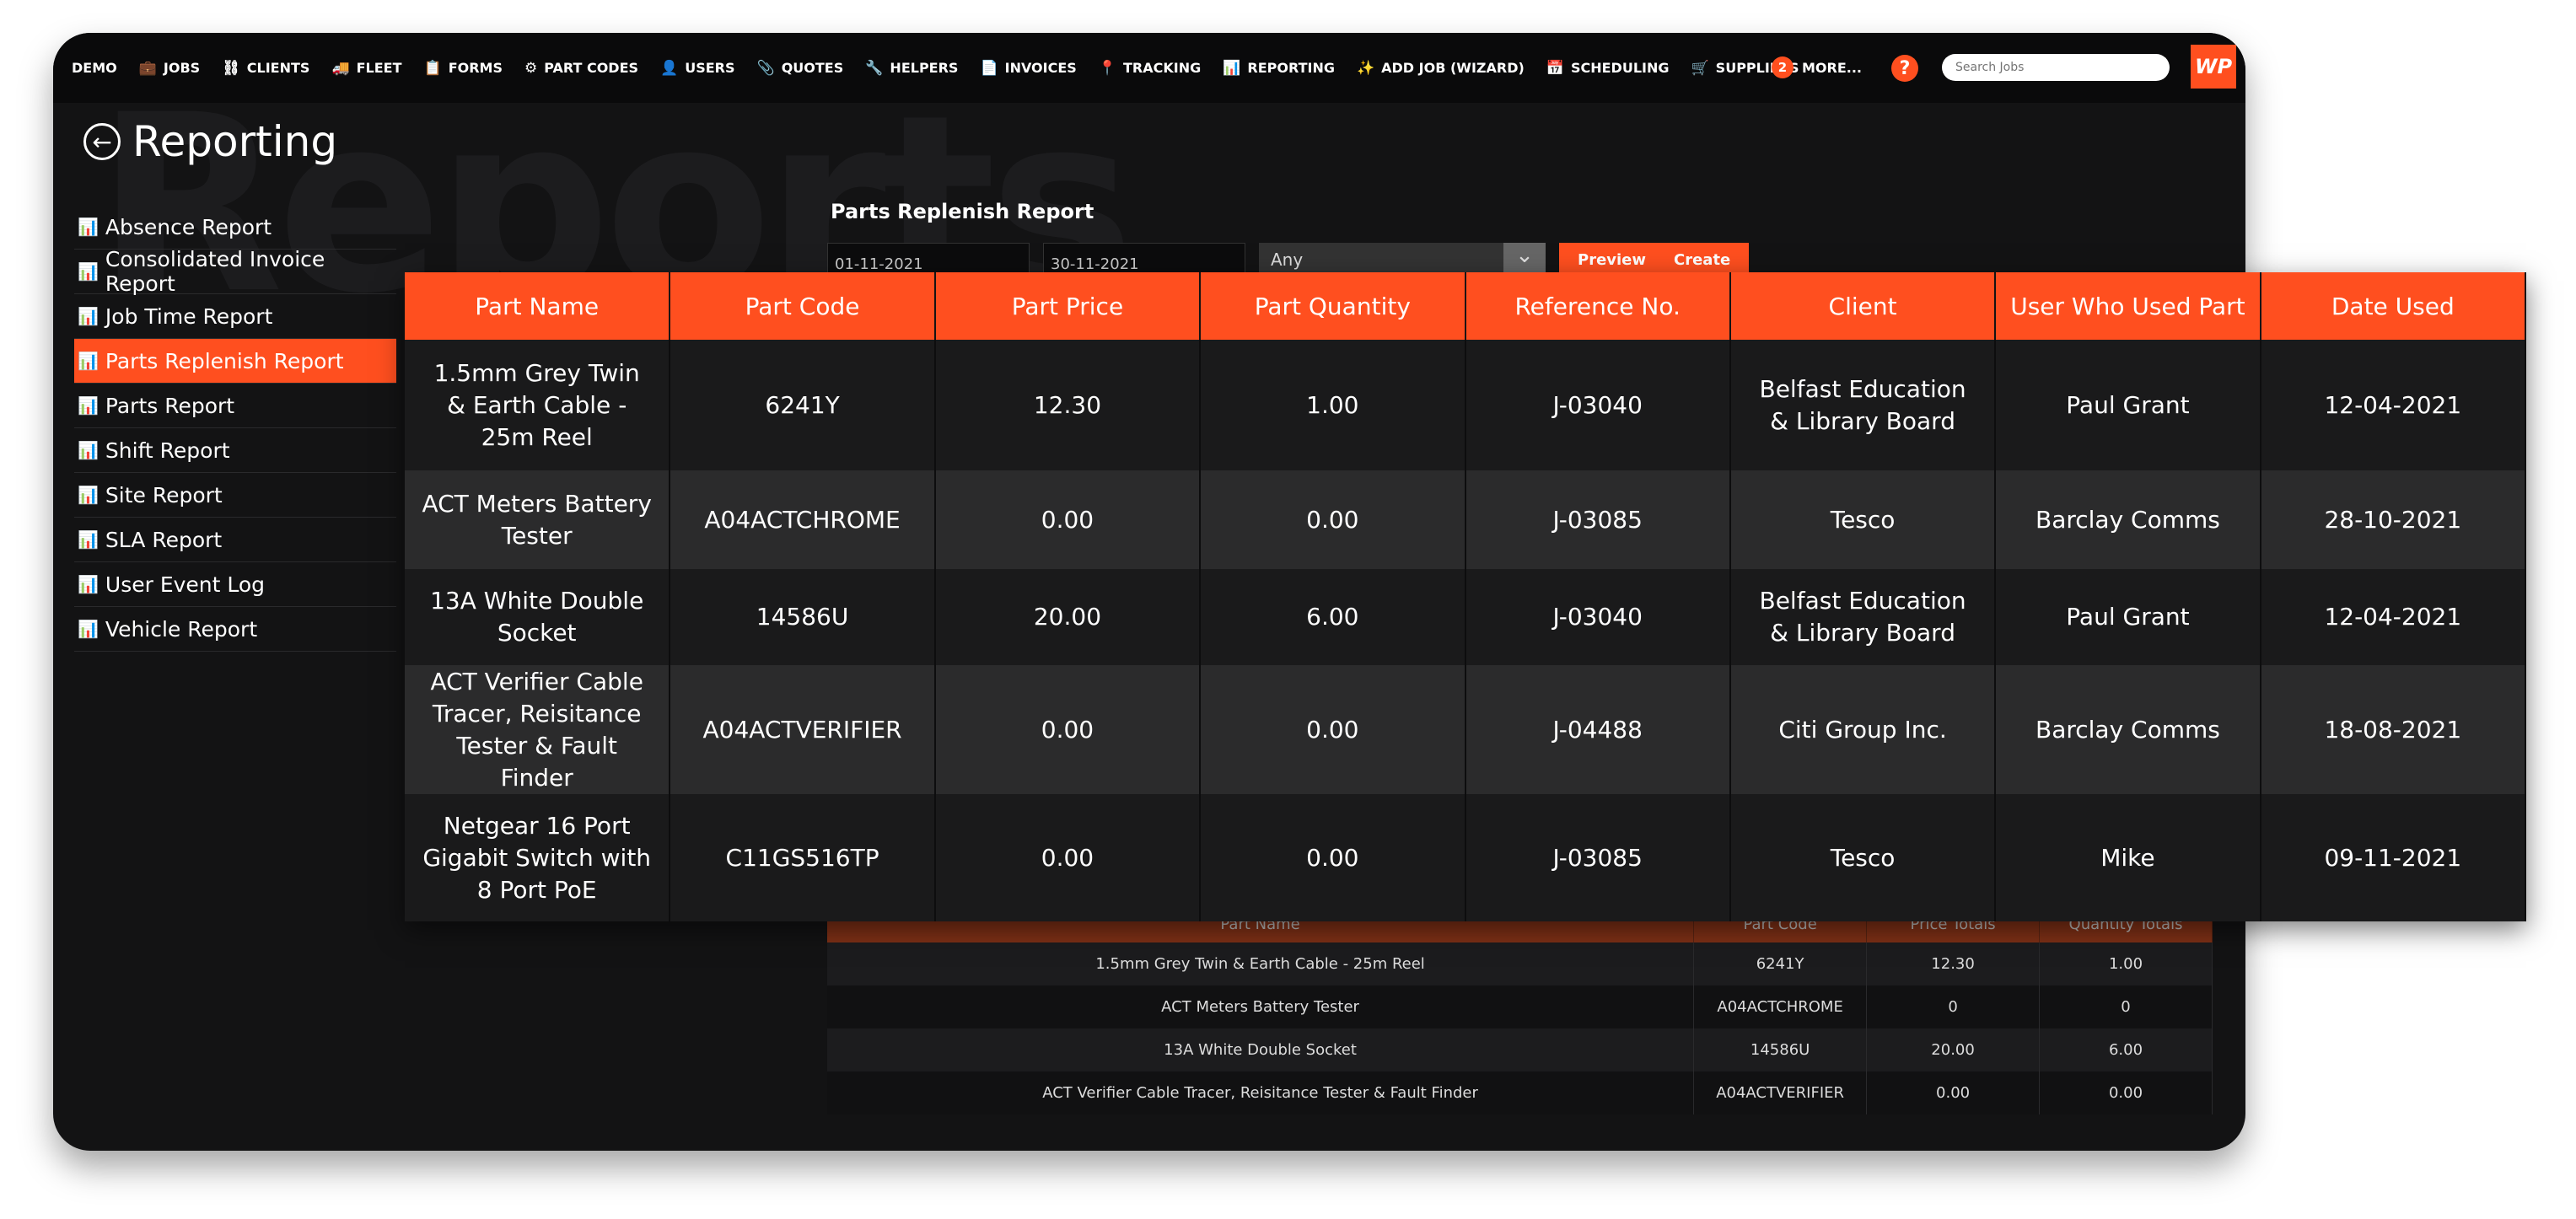 This screenshot has height=1219, width=2576. Describe the element at coordinates (2128, 730) in the screenshot. I see `table-cell: Barclay Comms` at that location.